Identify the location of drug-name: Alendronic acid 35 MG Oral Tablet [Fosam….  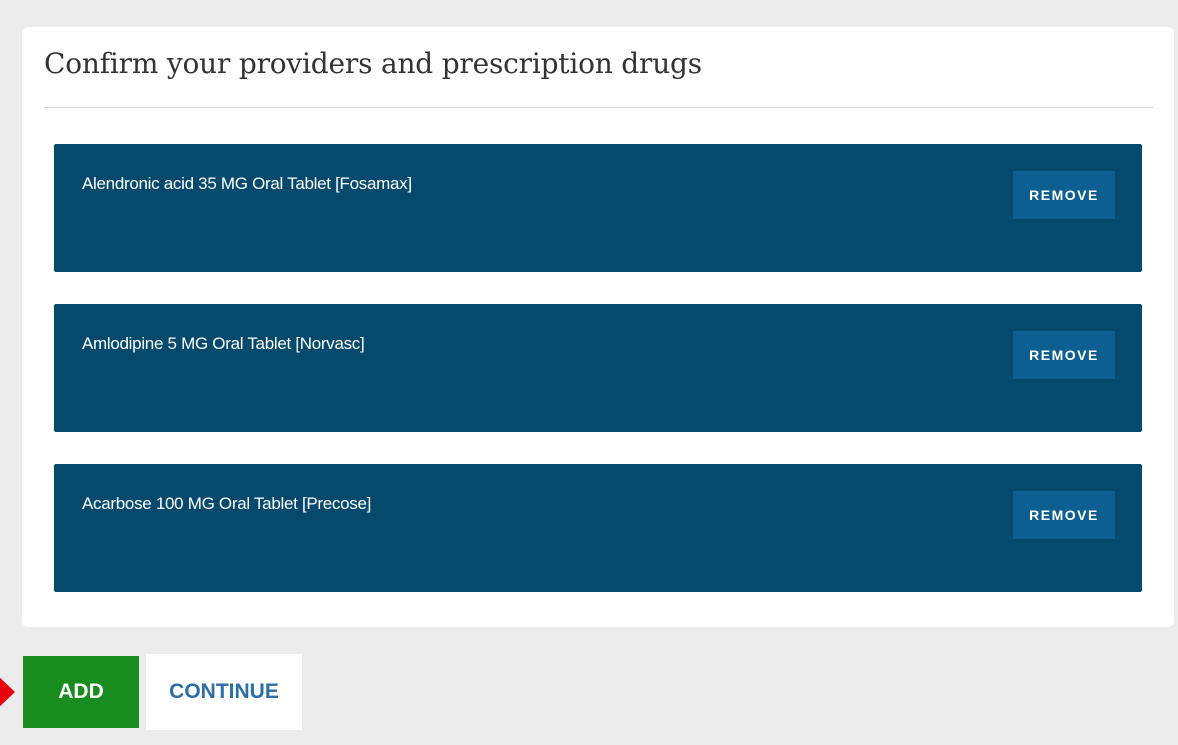
(247, 183).